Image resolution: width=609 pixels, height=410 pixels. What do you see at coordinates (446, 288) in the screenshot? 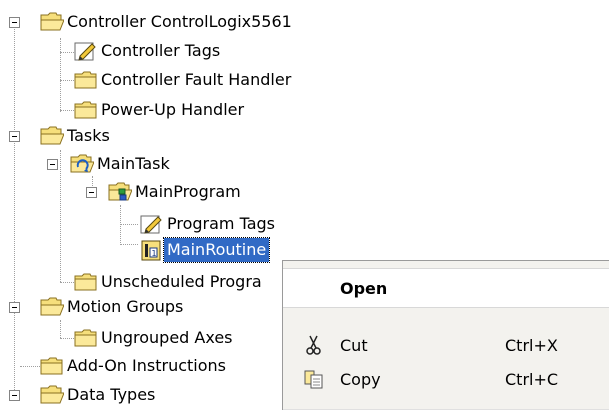
I see `menu-item-open: Open` at bounding box center [446, 288].